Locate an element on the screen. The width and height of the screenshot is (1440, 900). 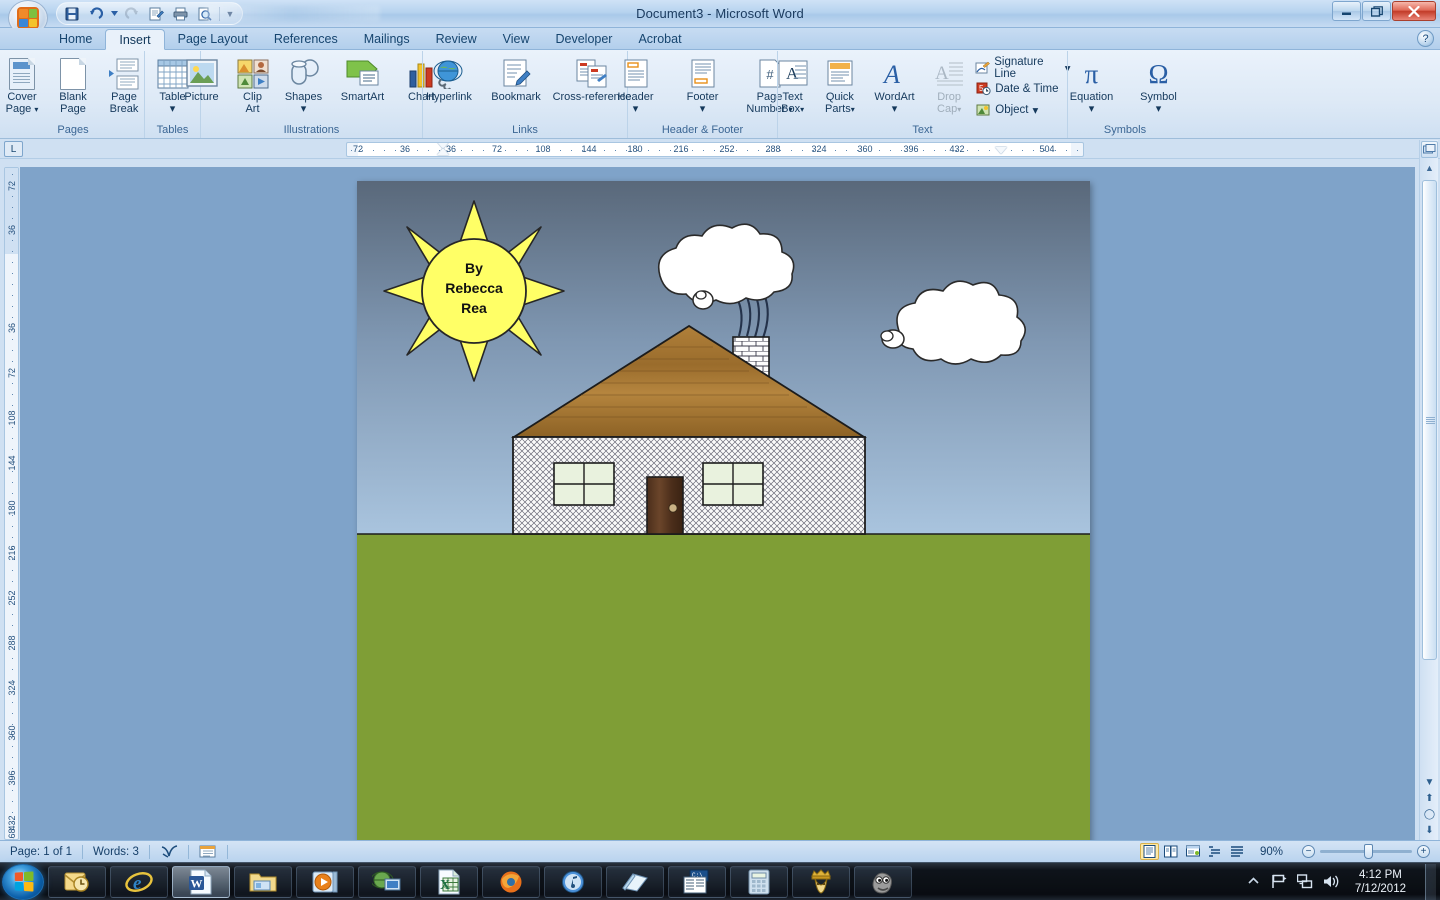
next-page-button: ⬇ is located at coordinates (1429, 830).